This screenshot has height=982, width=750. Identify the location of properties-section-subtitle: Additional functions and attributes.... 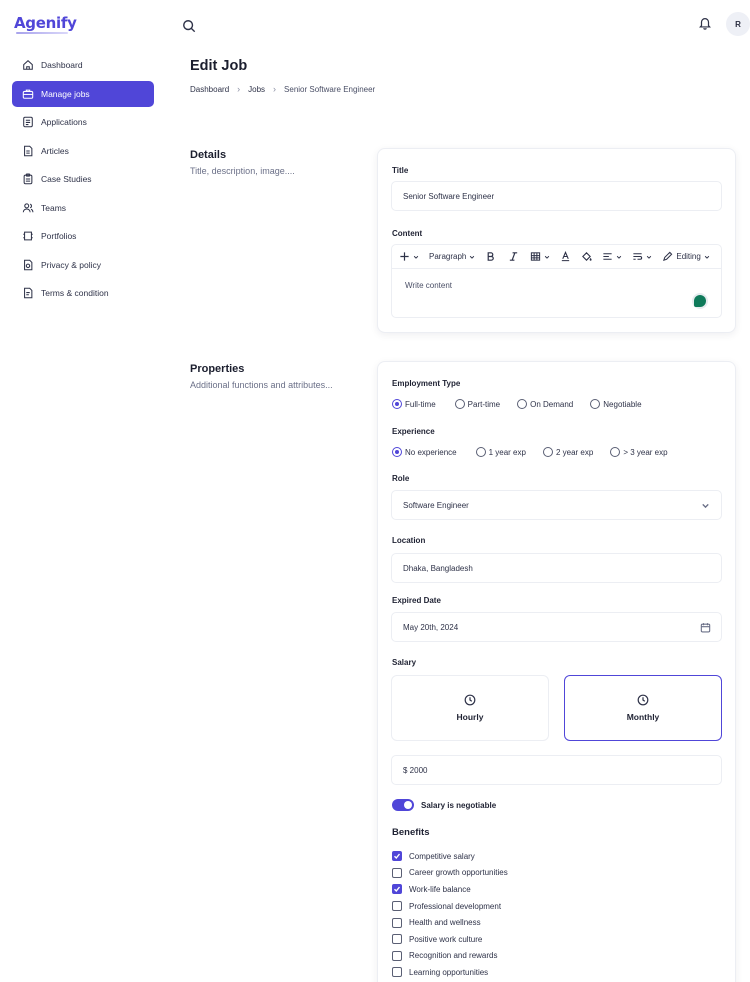
(261, 385).